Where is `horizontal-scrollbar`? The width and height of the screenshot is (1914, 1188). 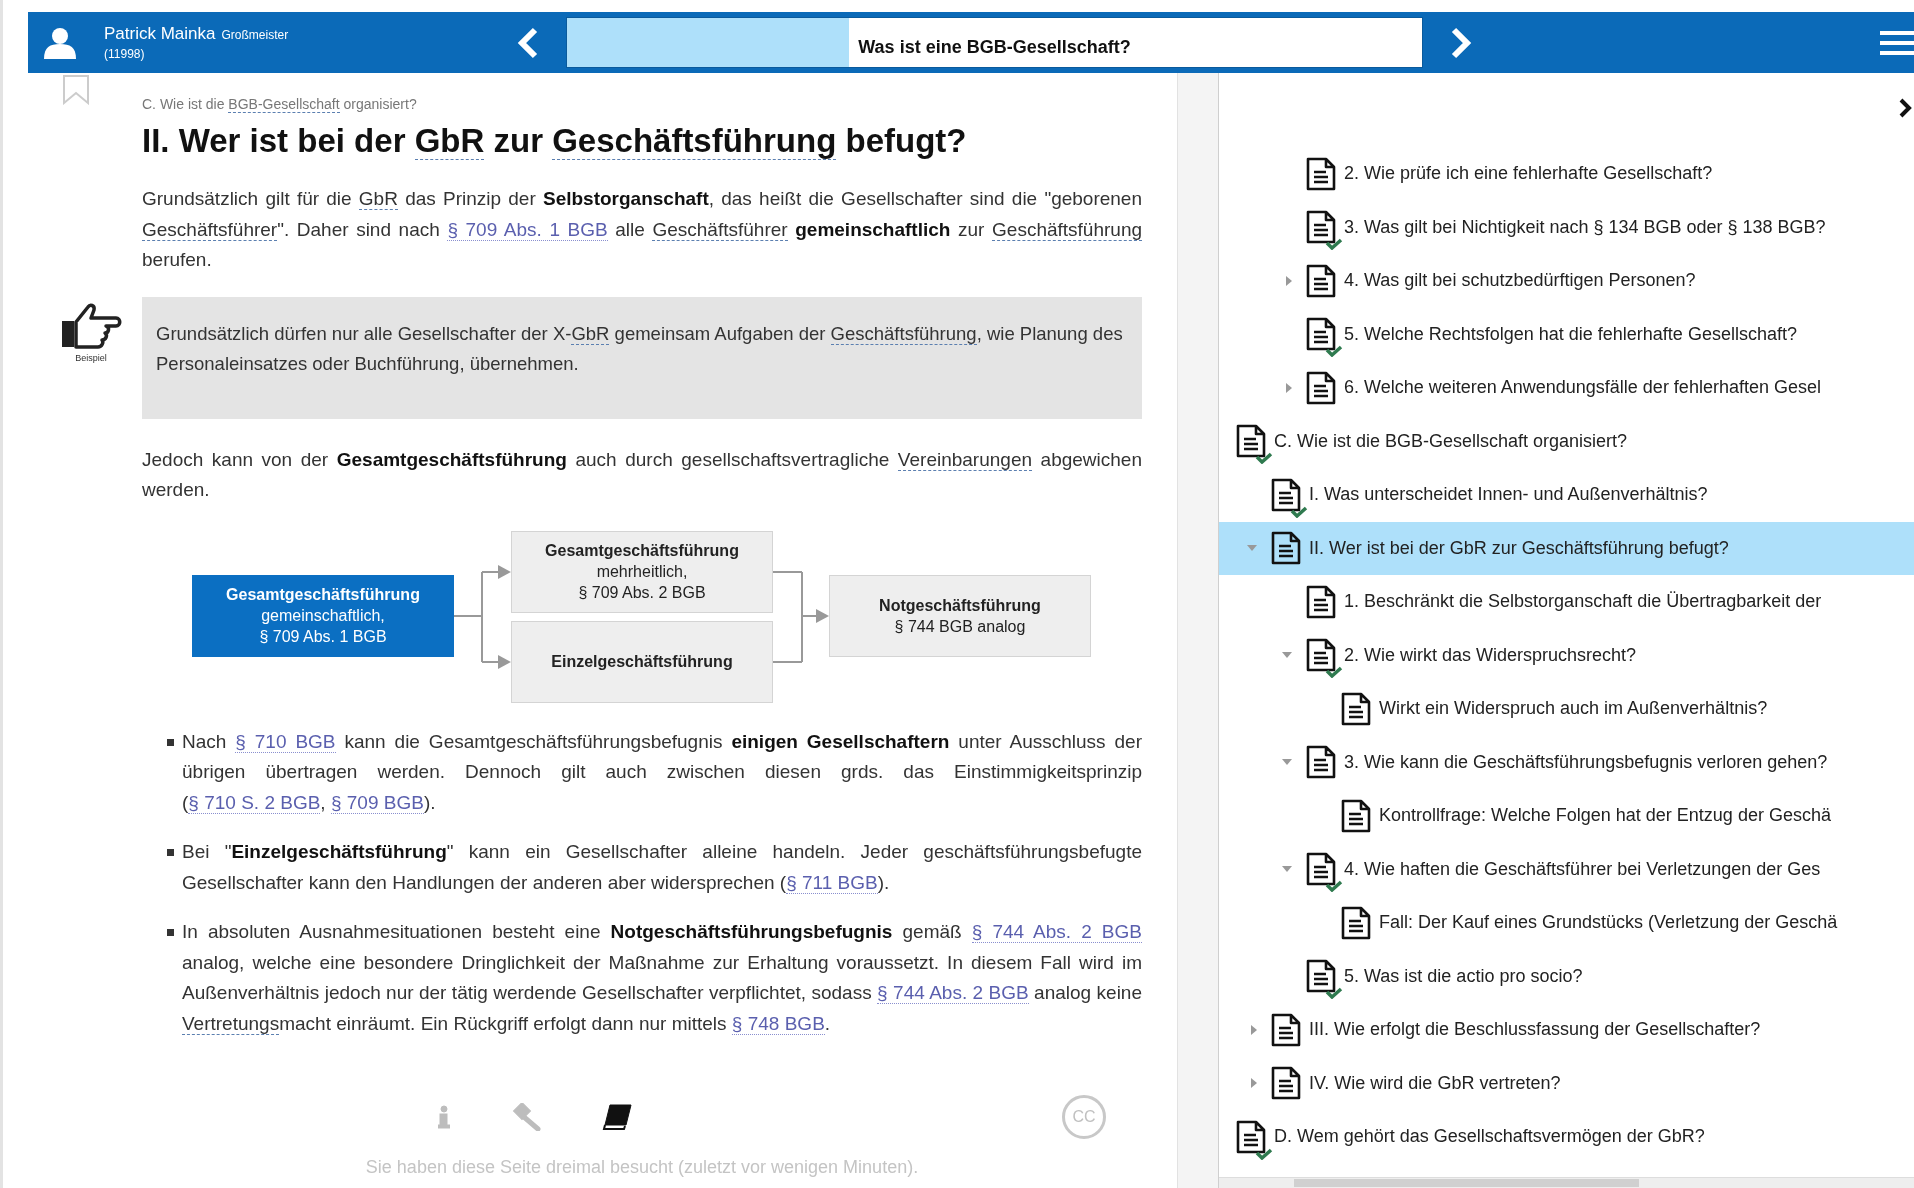
horizontal-scrollbar is located at coordinates (1566, 1182).